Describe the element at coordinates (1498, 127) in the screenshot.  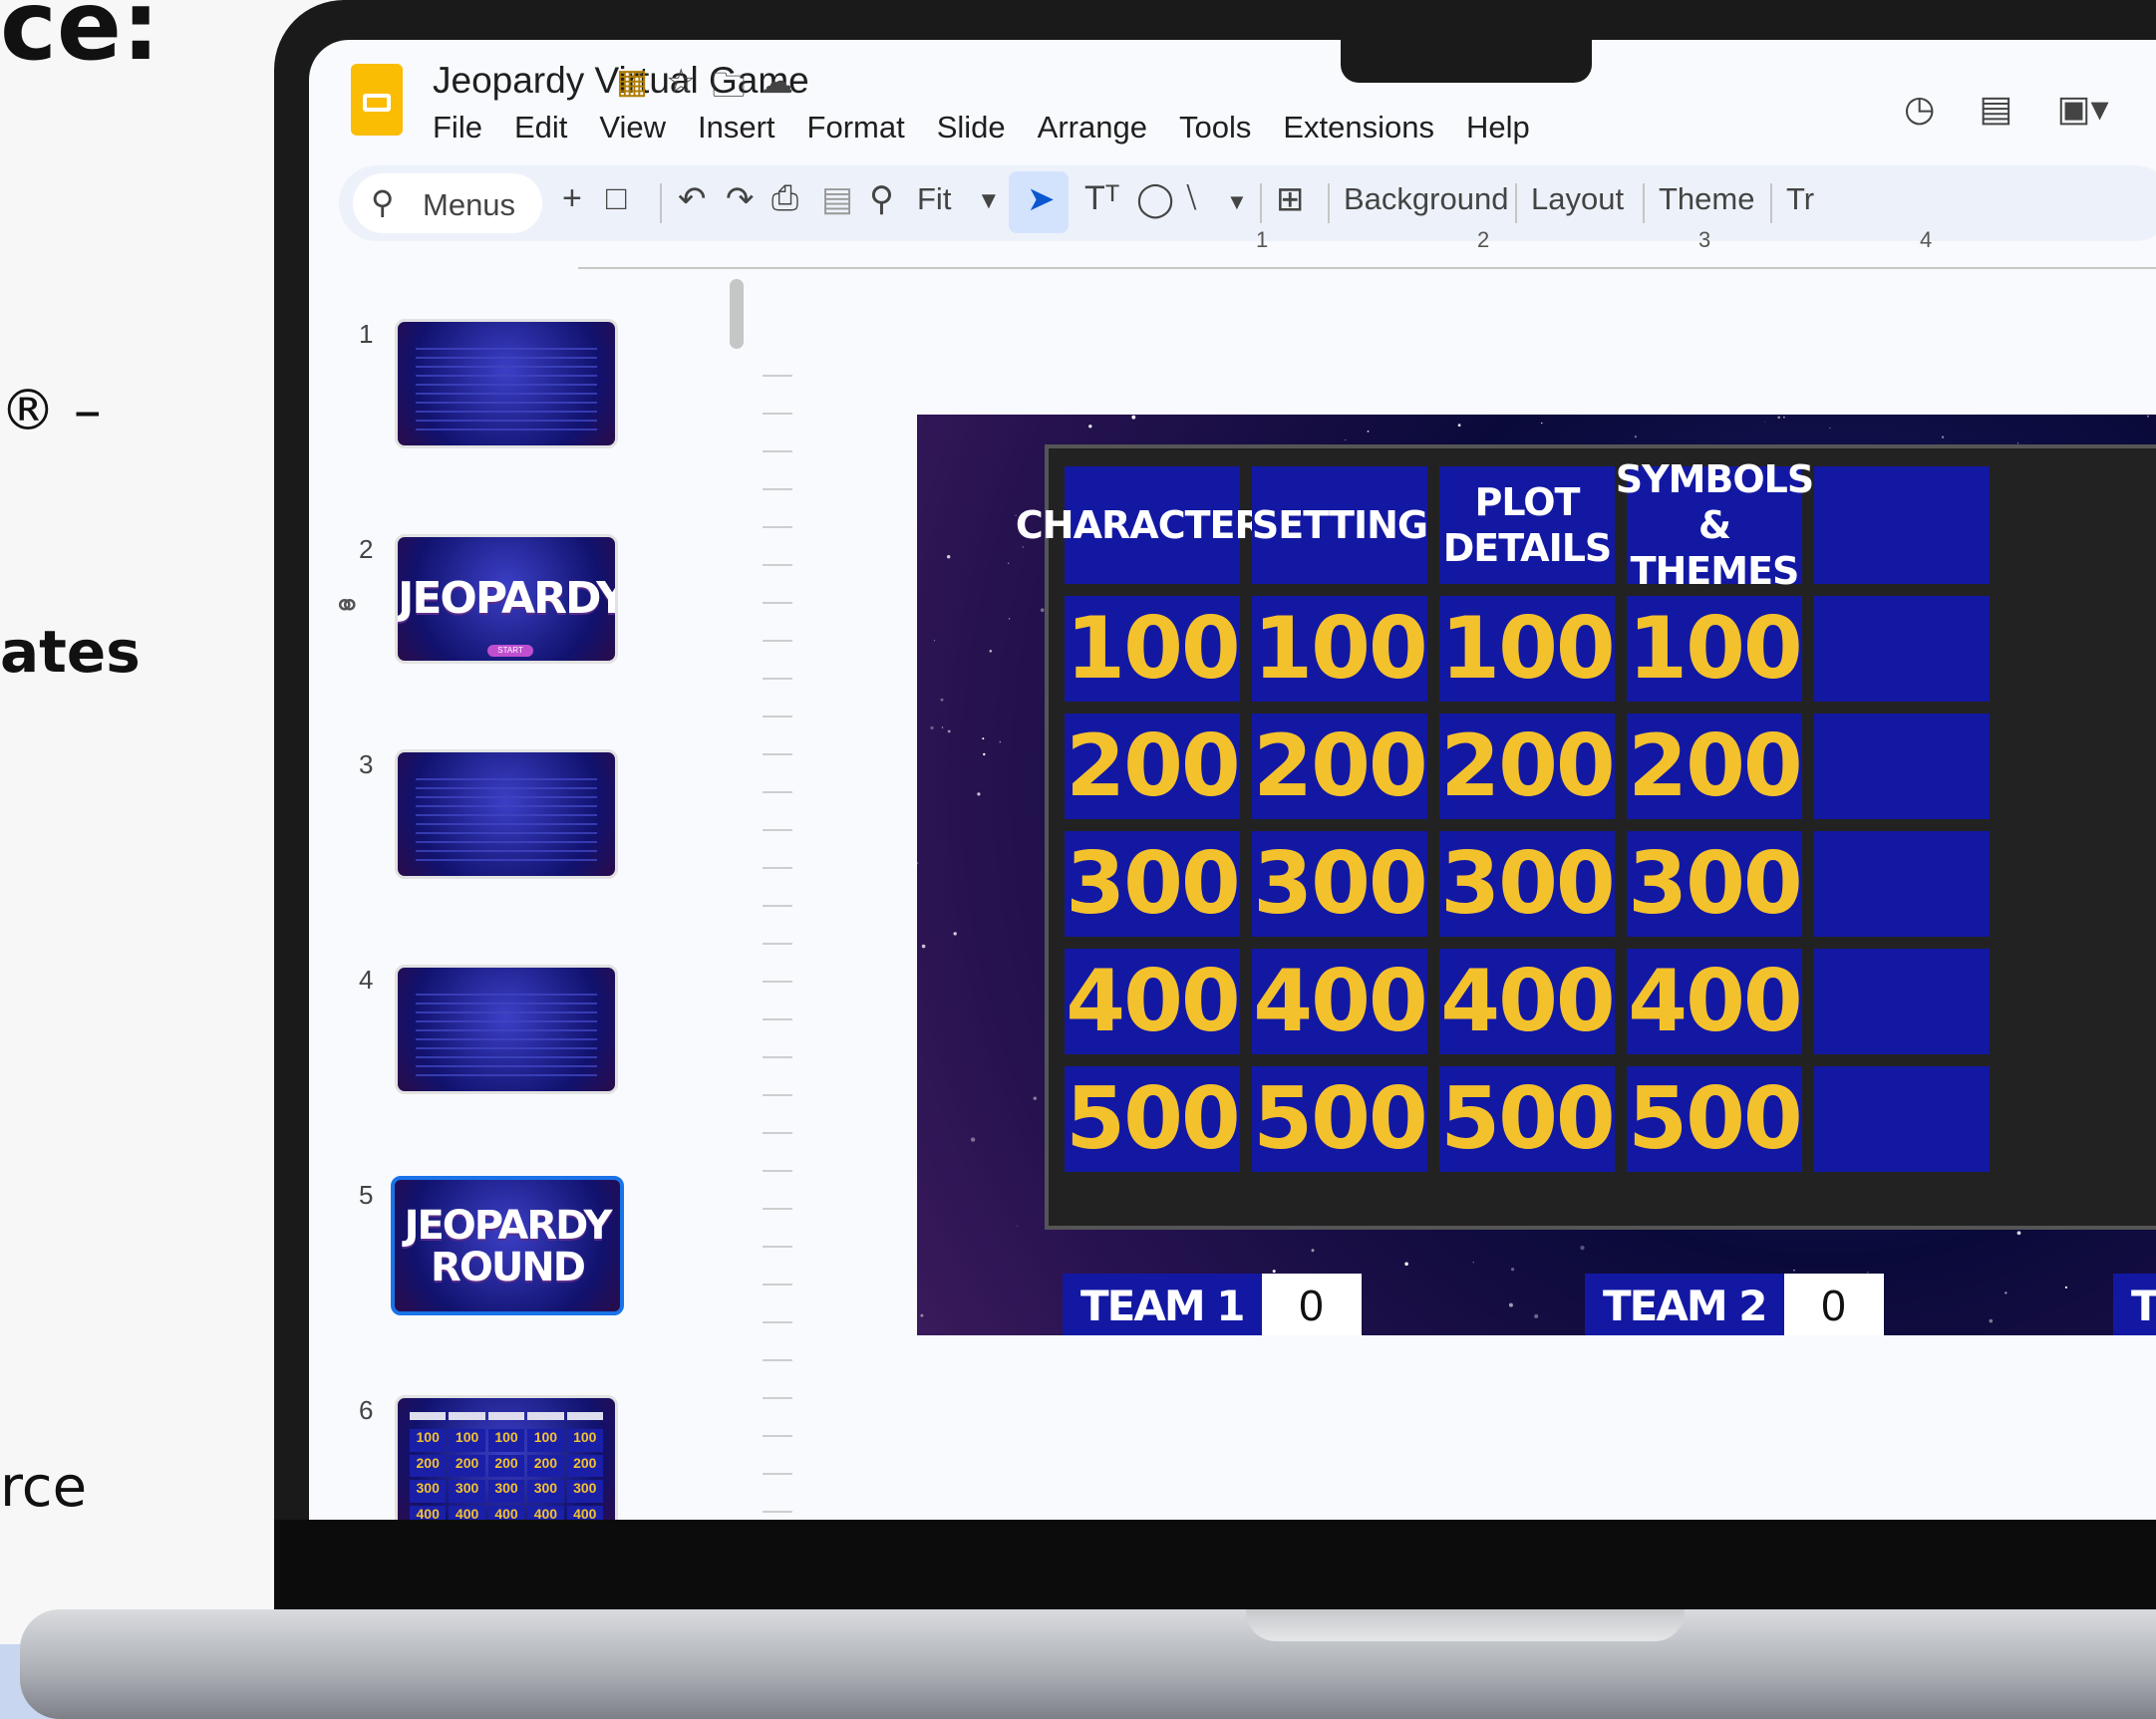
I see `menu-help: Help` at that location.